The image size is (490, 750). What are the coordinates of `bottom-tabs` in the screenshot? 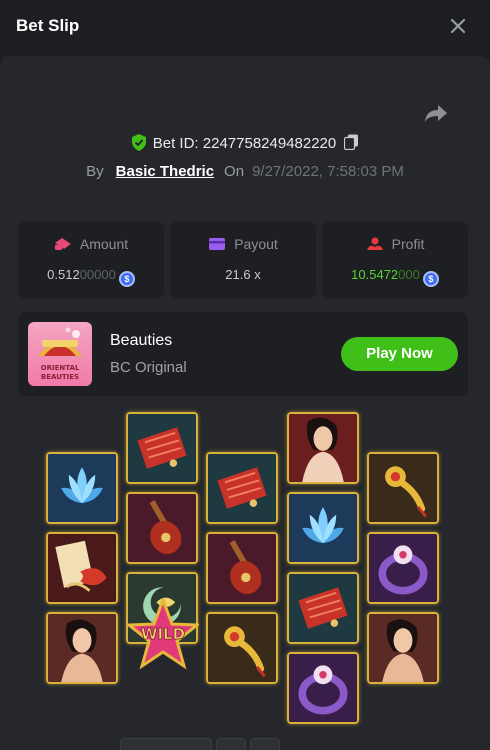 It's located at (245, 744).